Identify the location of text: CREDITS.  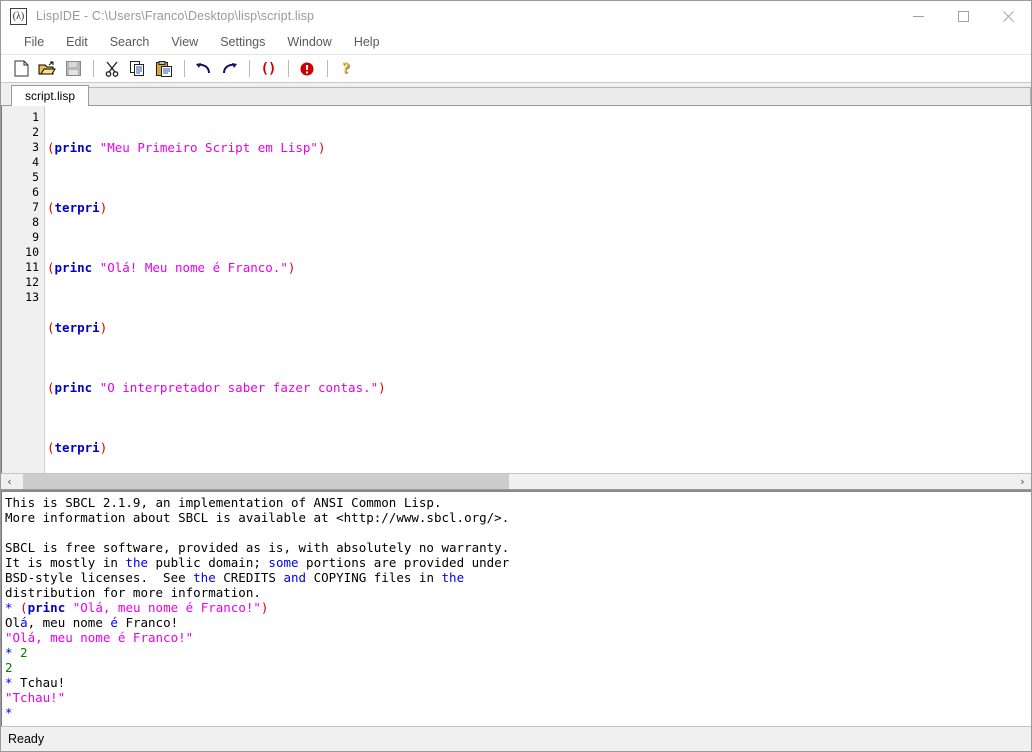
(249, 577).